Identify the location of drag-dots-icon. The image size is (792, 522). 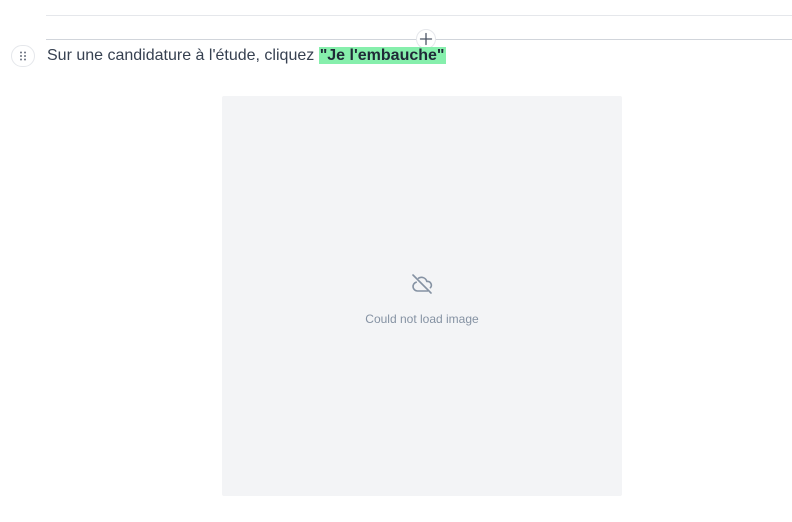
(23, 56).